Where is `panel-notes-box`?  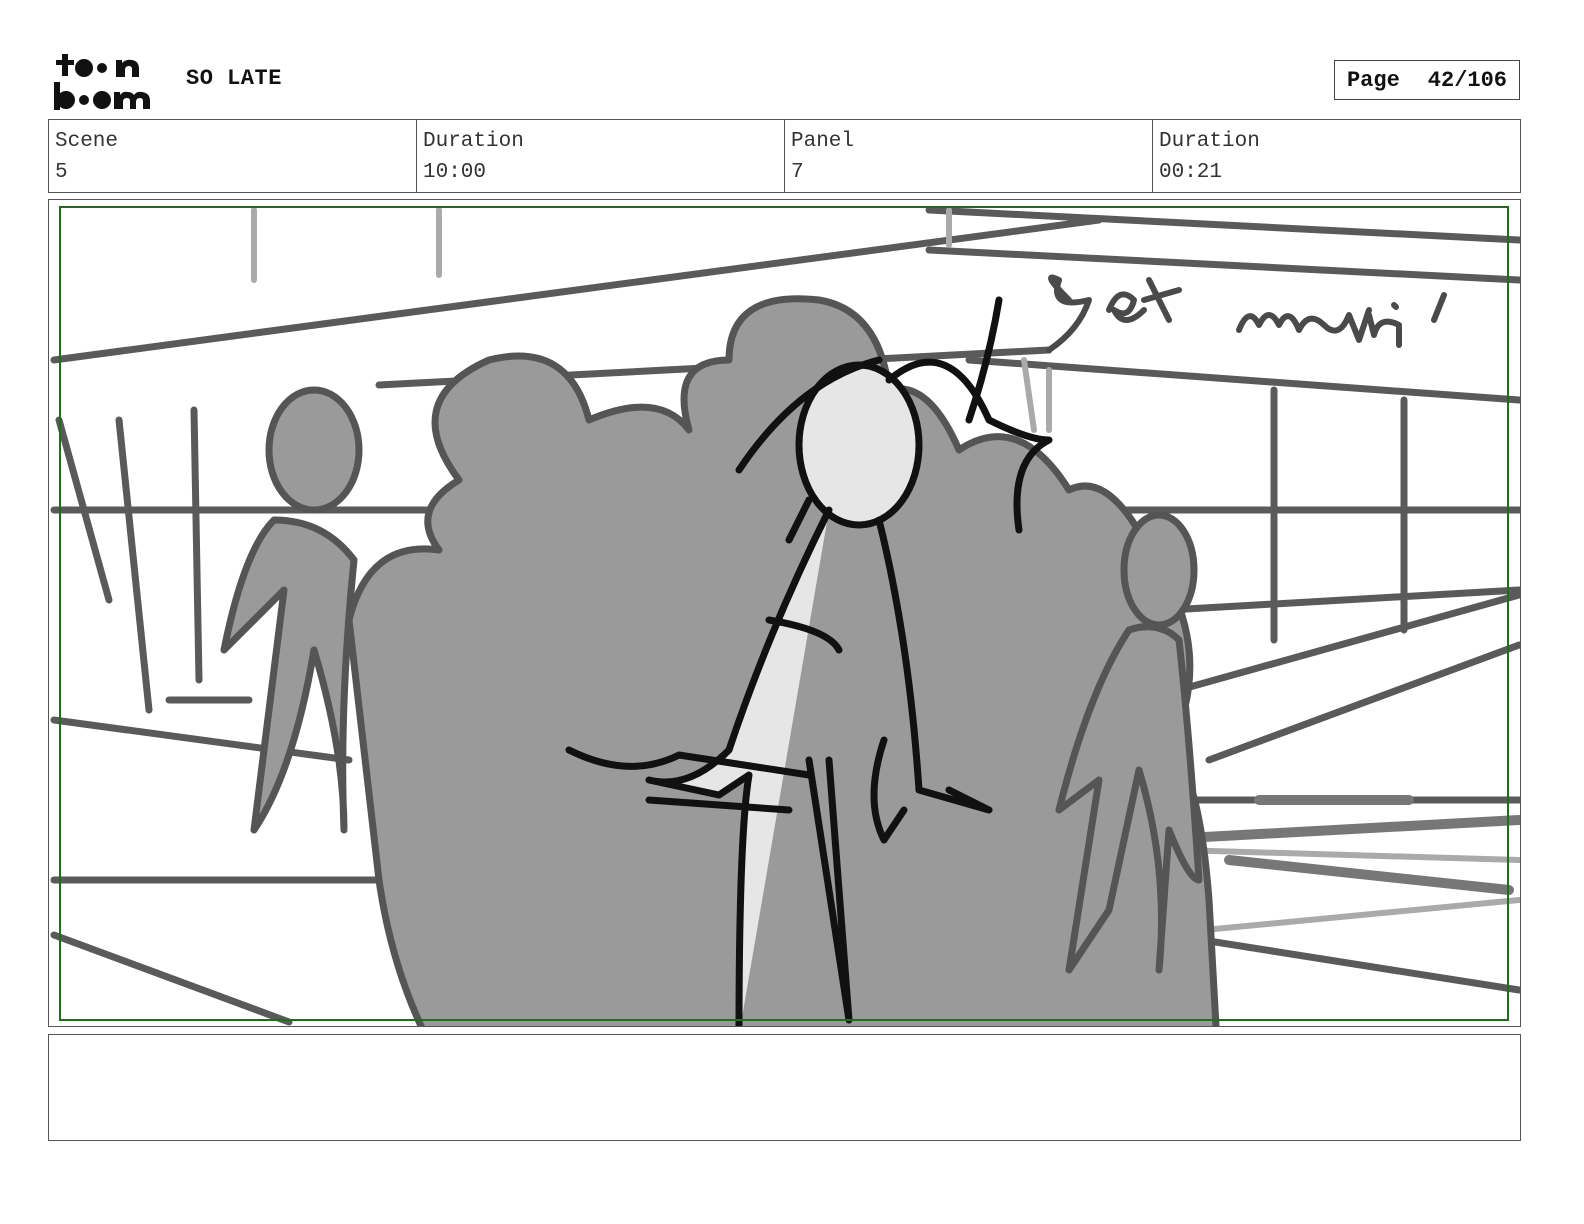 panel-notes-box is located at coordinates (784, 1087).